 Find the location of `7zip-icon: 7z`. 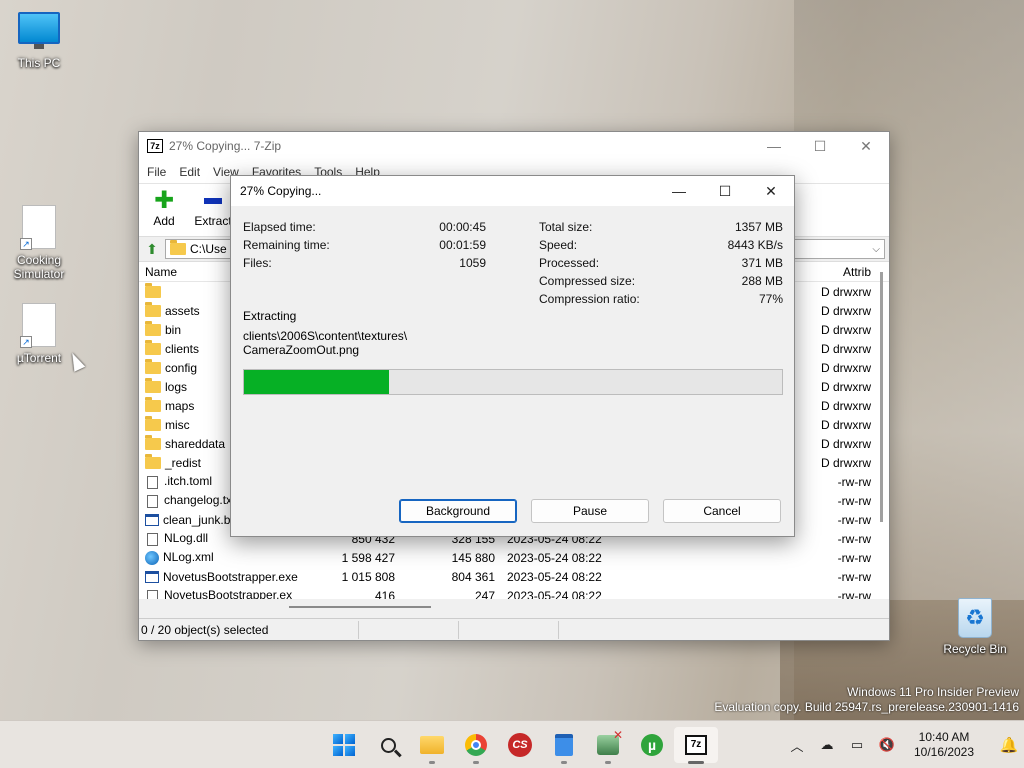

7zip-icon: 7z is located at coordinates (696, 745).